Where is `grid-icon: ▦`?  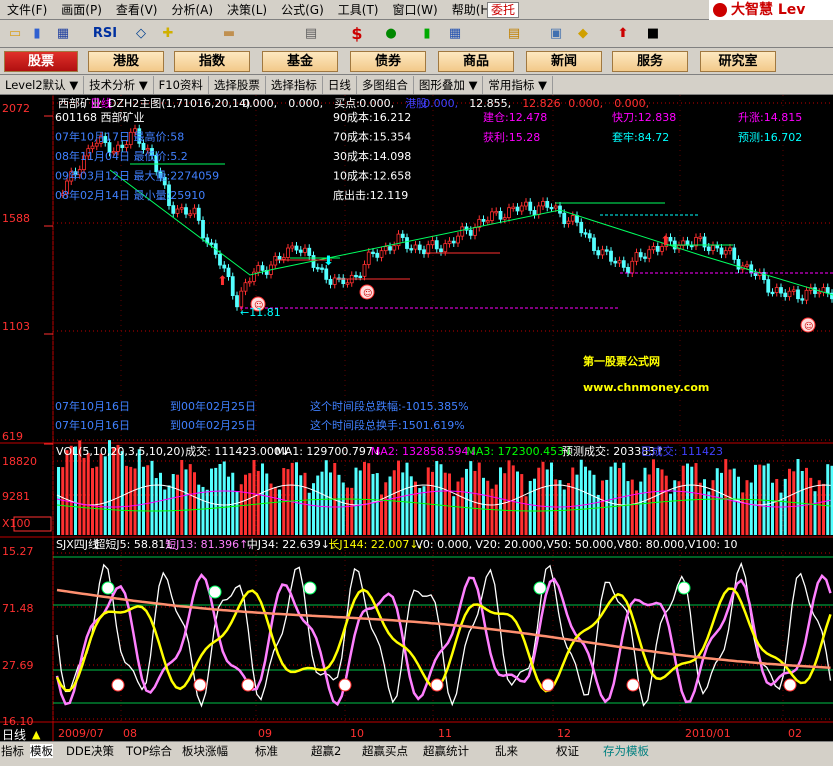 grid-icon: ▦ is located at coordinates (63, 33).